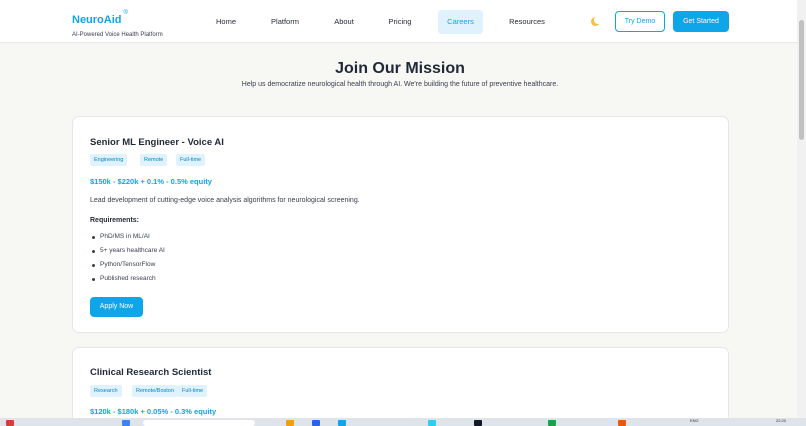 This screenshot has height=426, width=806. Describe the element at coordinates (126, 423) in the screenshot. I see `windows-icon` at that location.